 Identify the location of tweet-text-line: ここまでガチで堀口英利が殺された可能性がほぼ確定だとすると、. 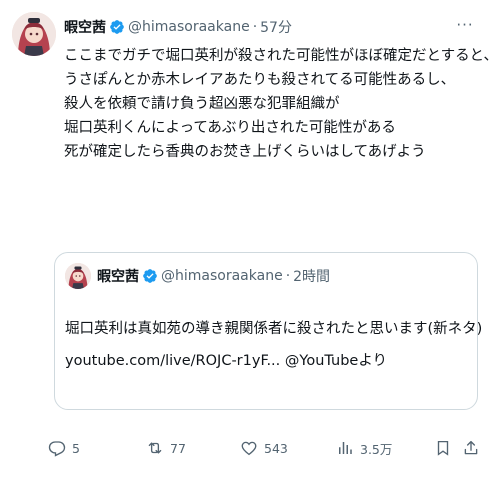
(276, 56).